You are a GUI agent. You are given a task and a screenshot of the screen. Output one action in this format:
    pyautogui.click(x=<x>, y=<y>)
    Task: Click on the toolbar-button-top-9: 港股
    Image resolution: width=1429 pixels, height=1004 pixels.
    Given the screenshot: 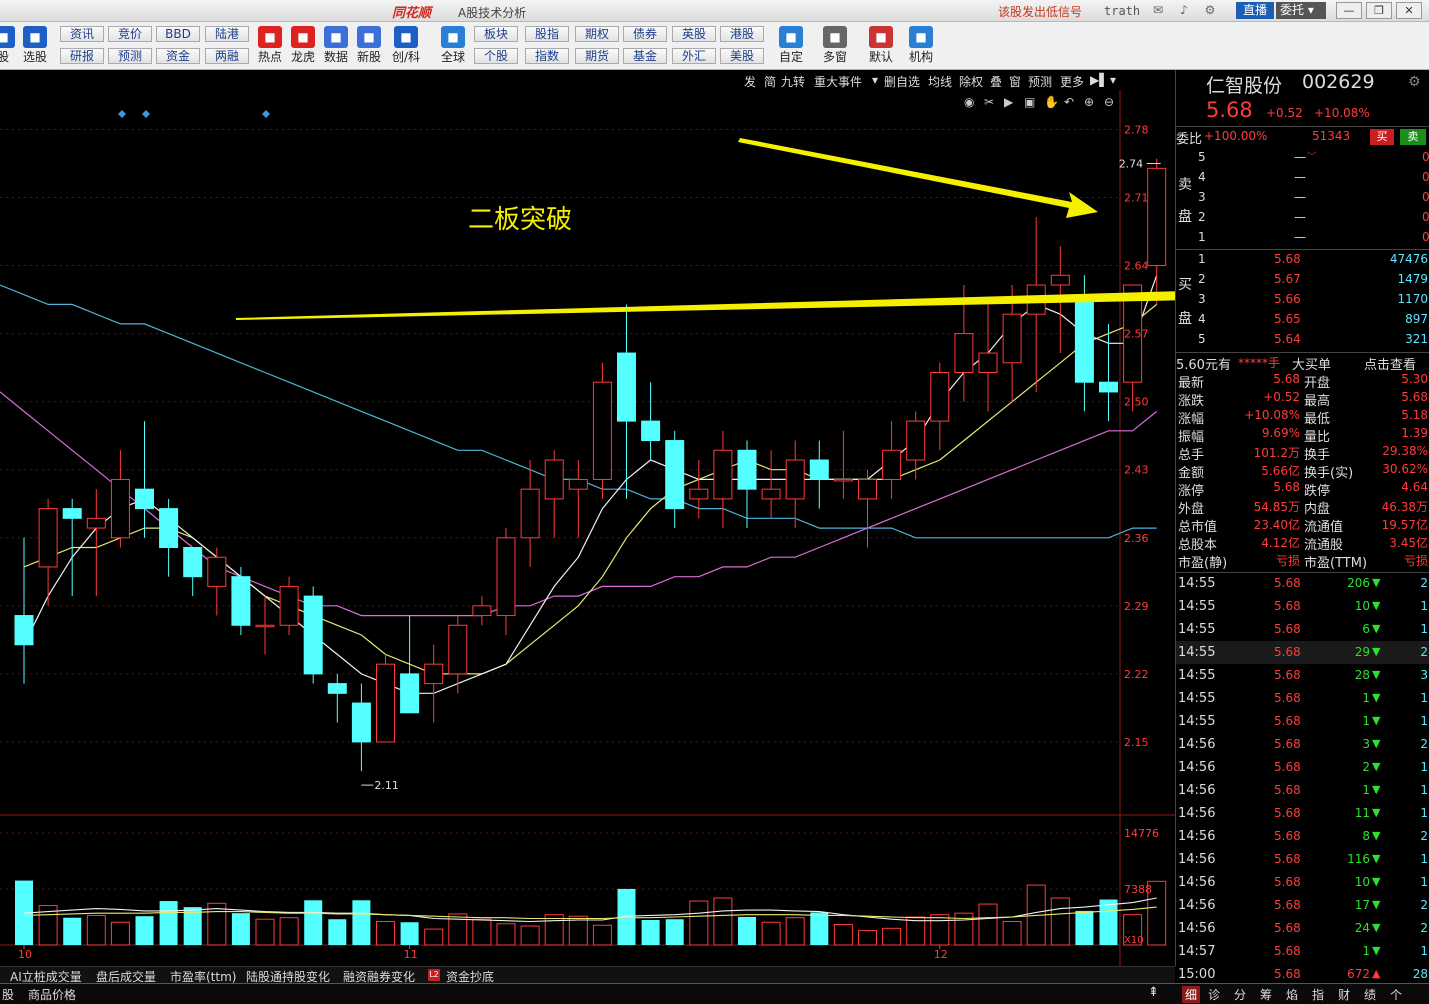 What is the action you would take?
    pyautogui.click(x=742, y=34)
    